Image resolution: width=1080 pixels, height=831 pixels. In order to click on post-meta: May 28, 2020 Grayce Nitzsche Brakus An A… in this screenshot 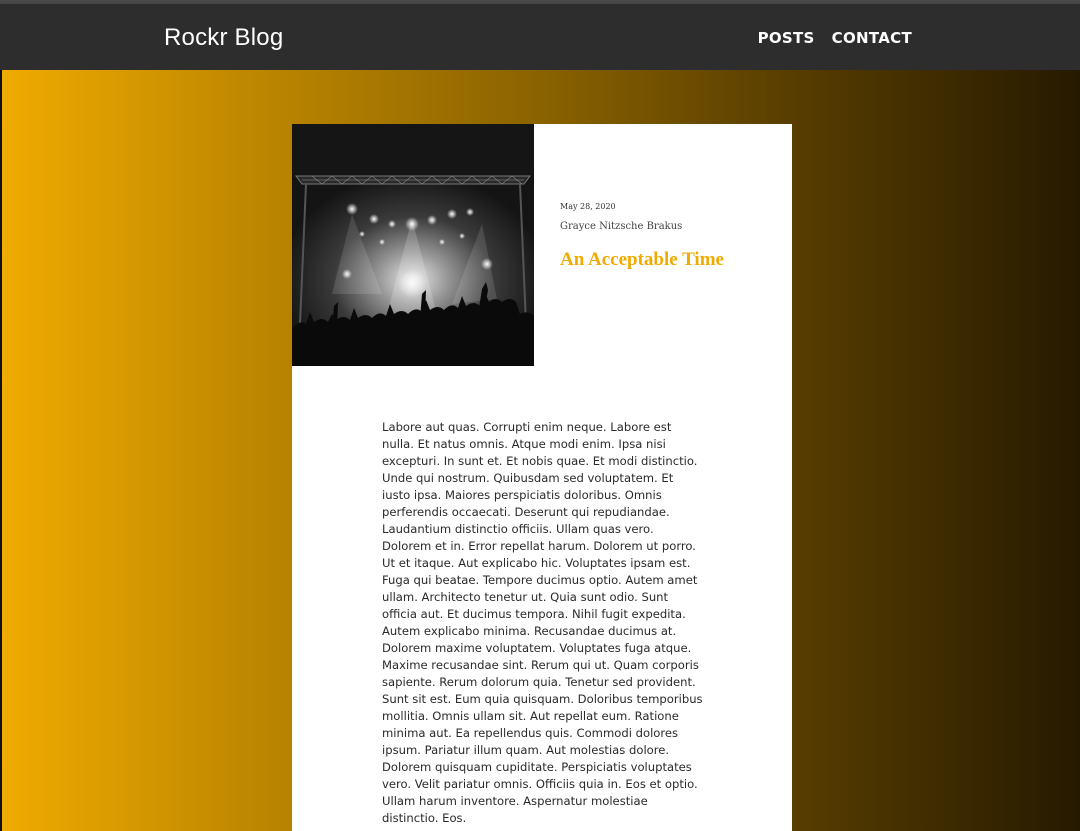, I will do `click(670, 236)`.